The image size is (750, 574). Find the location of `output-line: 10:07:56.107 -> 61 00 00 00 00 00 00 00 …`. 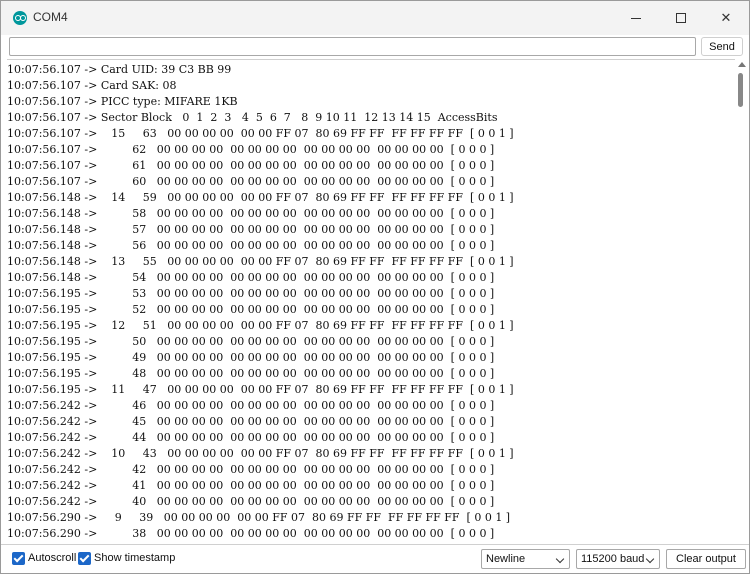

output-line: 10:07:56.107 -> 61 00 00 00 00 00 00 00 … is located at coordinates (251, 165).